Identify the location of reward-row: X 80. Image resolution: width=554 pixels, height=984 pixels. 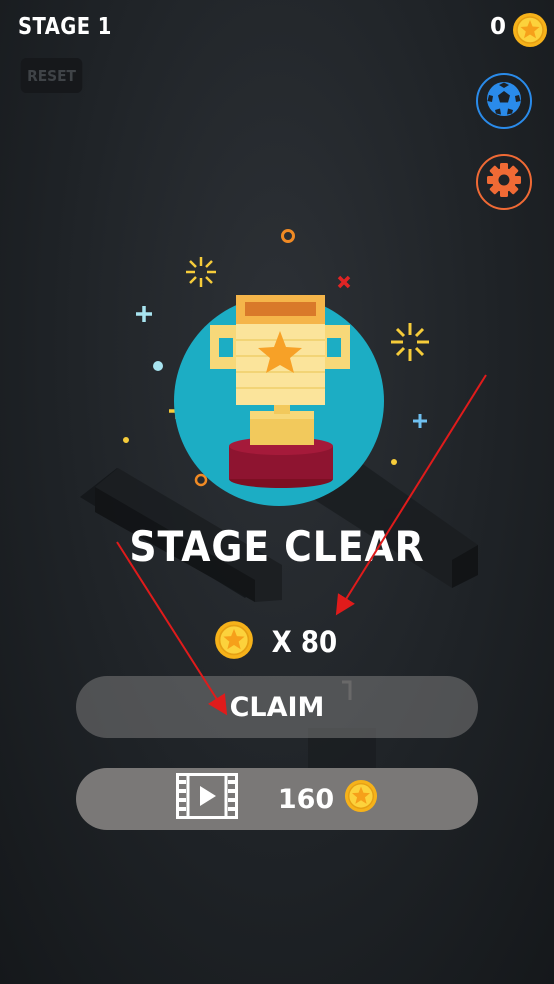
(277, 642).